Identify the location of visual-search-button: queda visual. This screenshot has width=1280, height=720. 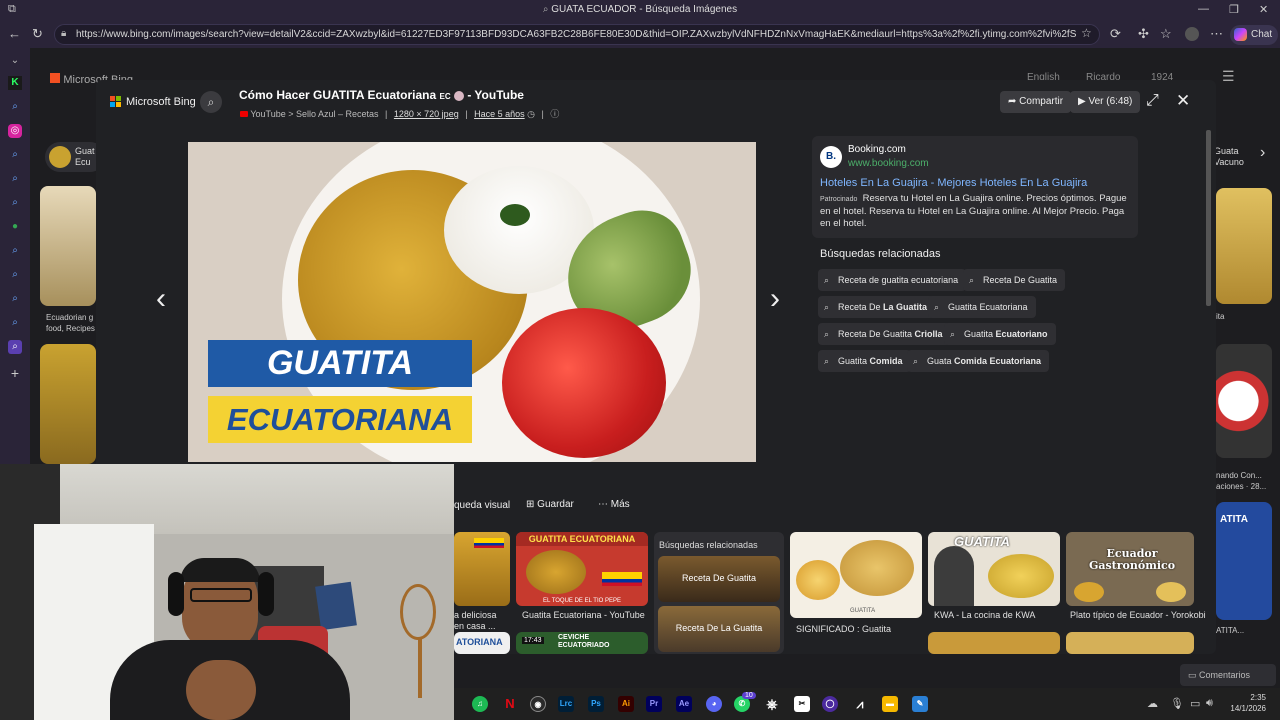
(482, 505).